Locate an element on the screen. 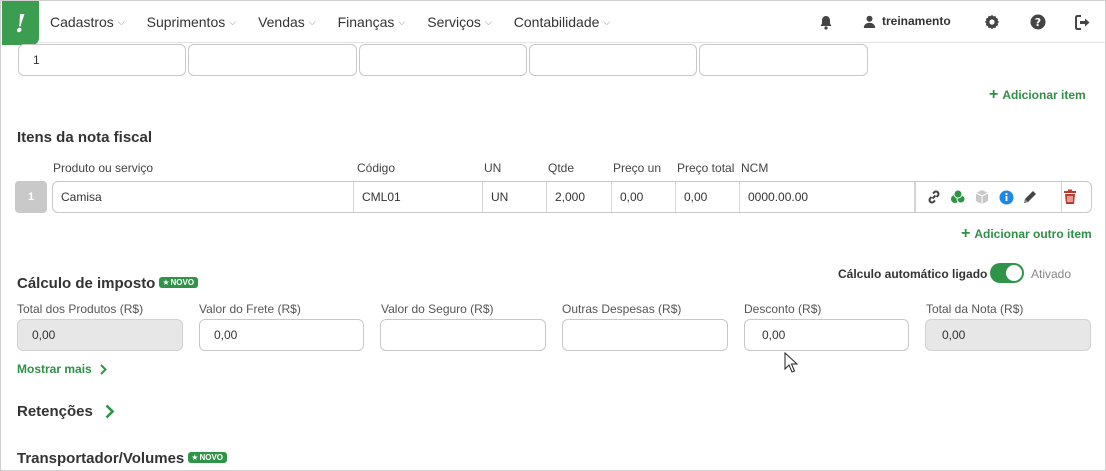 The height and width of the screenshot is (471, 1106). items-section-title: Itens da nota fiscal is located at coordinates (85, 137).